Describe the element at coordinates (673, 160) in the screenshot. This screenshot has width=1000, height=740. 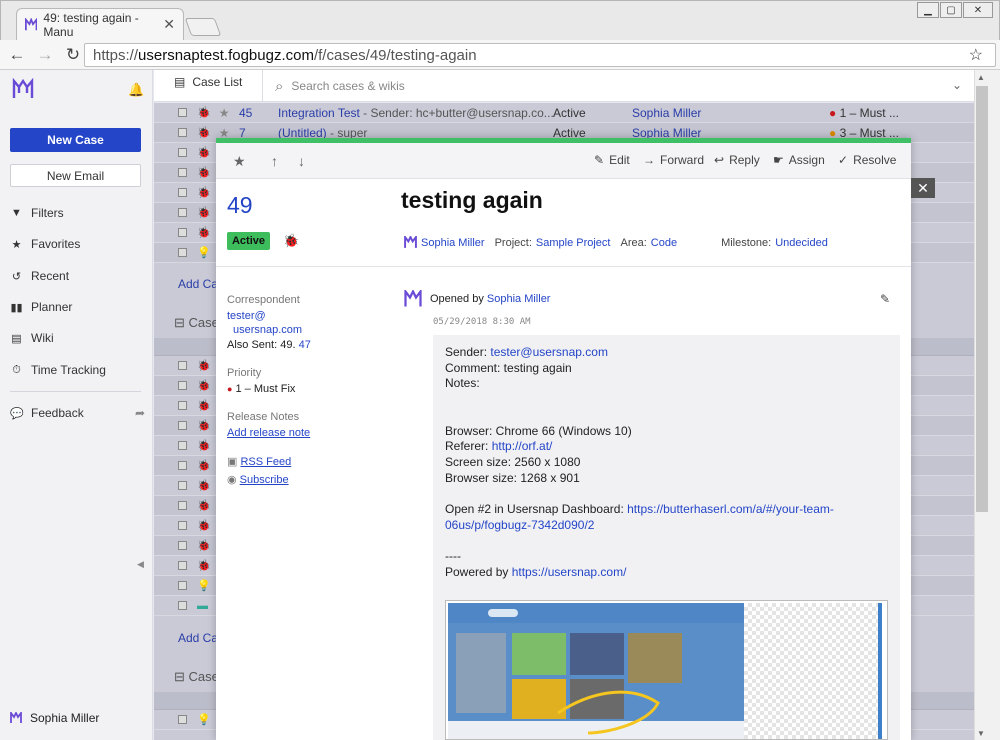
I see `forward-button: → Forward` at that location.